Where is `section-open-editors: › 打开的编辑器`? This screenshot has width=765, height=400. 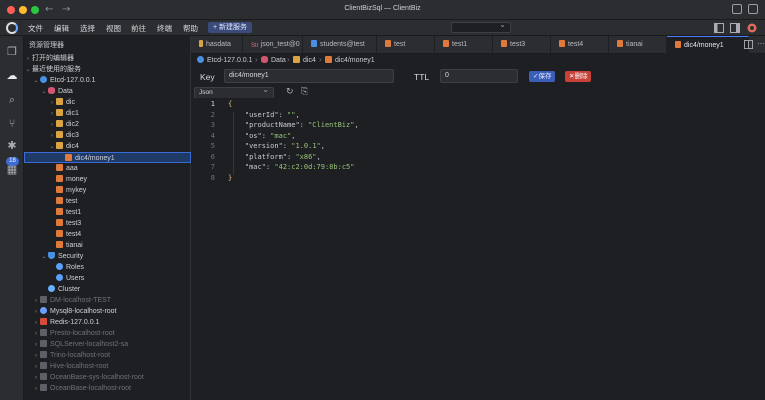 section-open-editors: › 打开的编辑器 is located at coordinates (107, 58).